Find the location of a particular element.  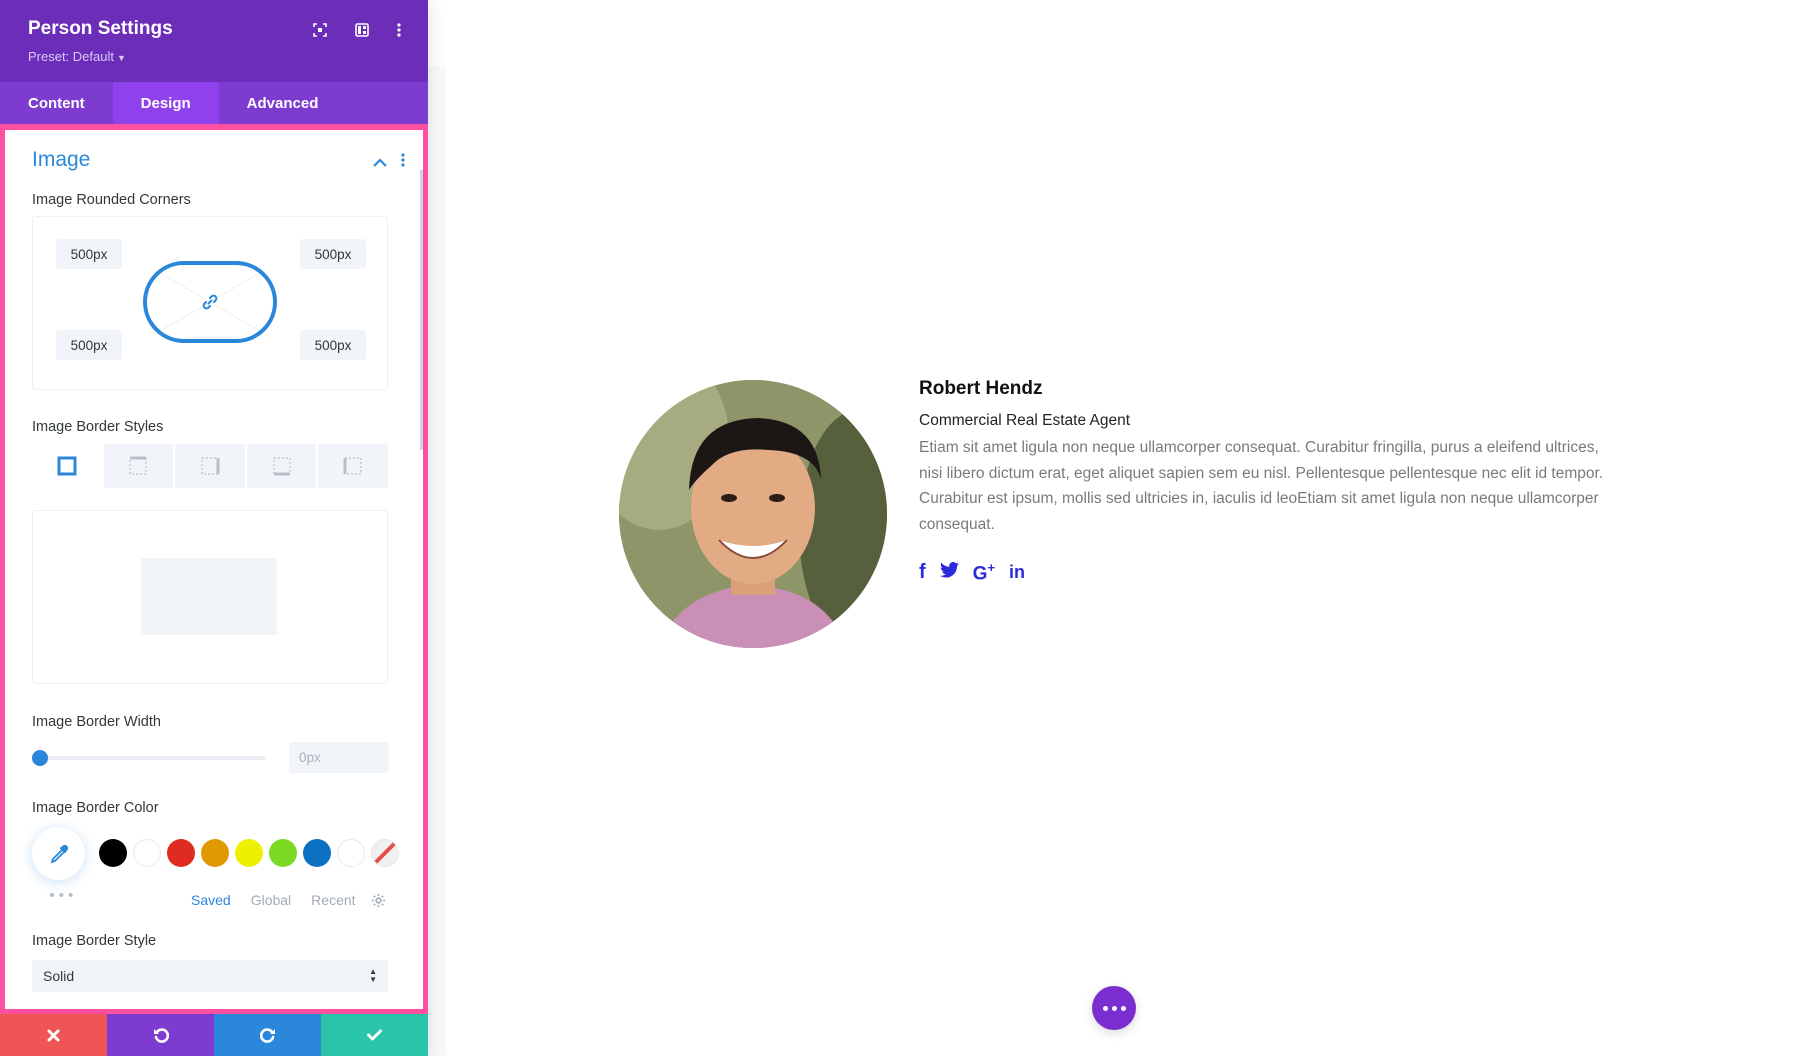

panel-title: Person Settings is located at coordinates (100, 28).